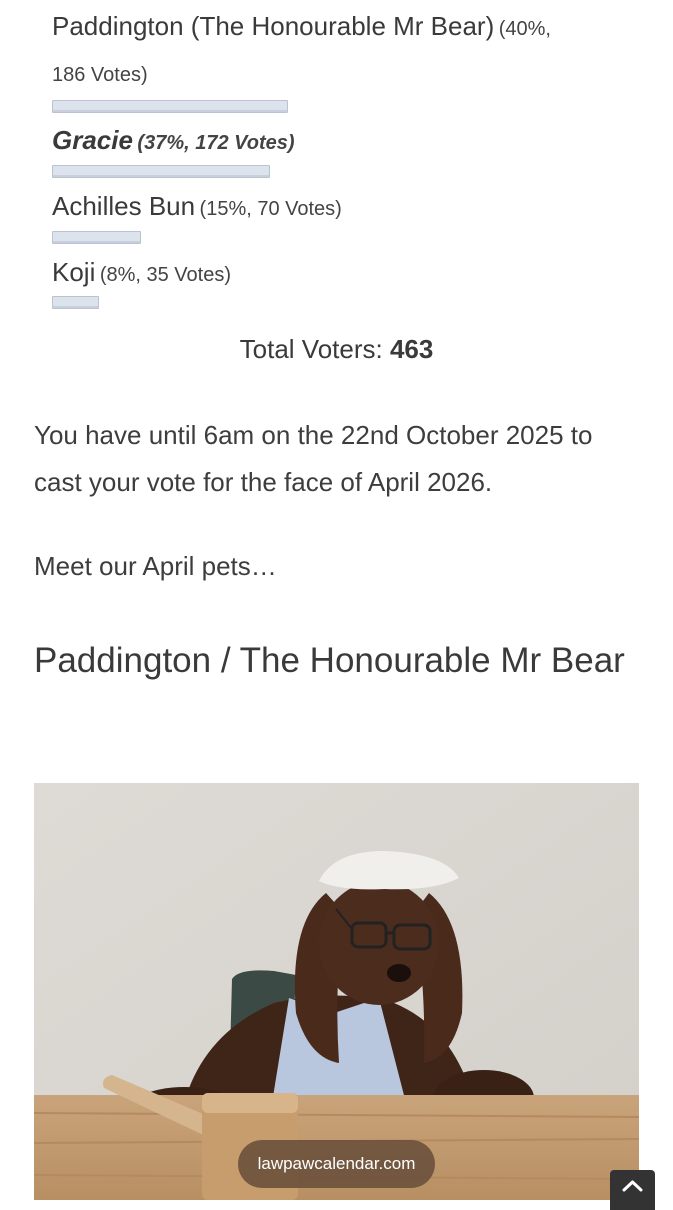 This screenshot has height=1210, width=673. Describe the element at coordinates (170, 106) in the screenshot. I see `poll-bar-paddington` at that location.